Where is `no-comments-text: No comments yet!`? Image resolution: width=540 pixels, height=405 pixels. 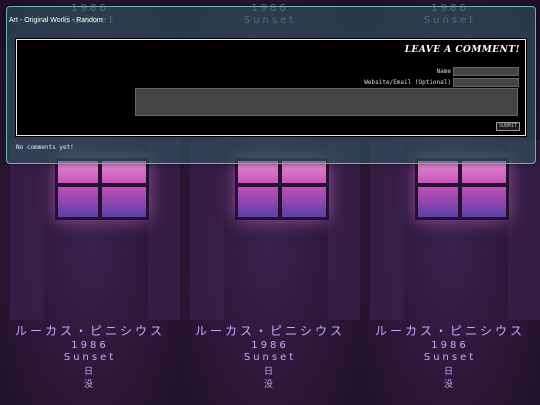 no-comments-text: No comments yet! is located at coordinates (45, 147).